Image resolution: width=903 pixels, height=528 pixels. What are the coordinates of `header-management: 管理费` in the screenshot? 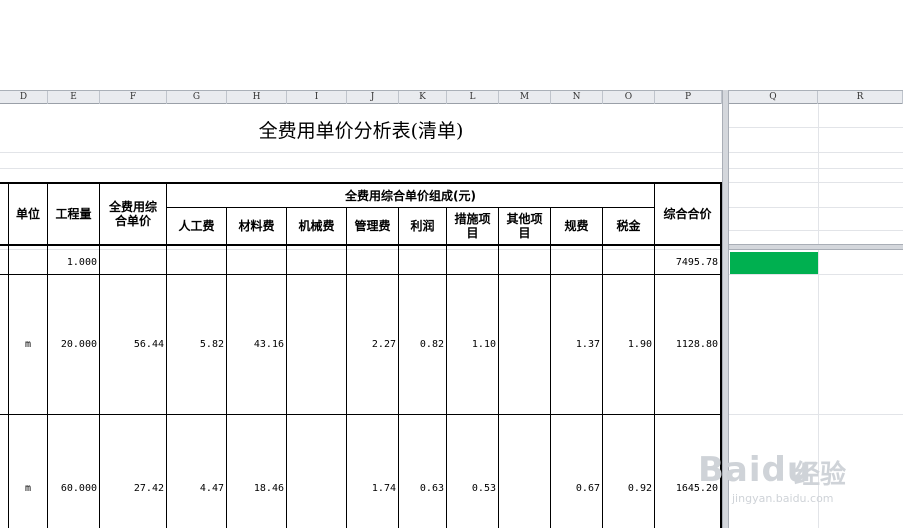 It's located at (372, 226).